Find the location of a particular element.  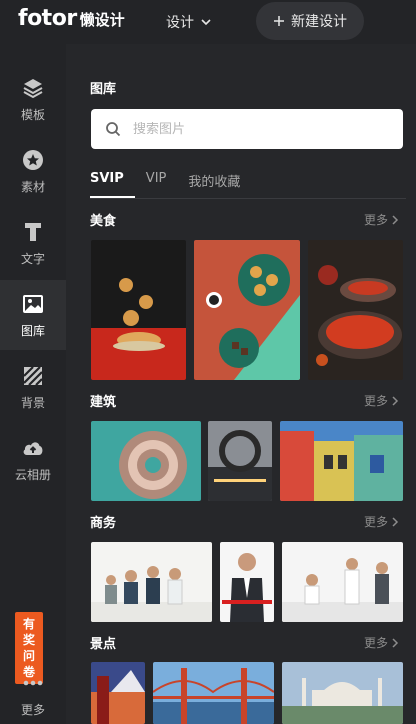

rail-item-label: 模板 is located at coordinates (32, 114).